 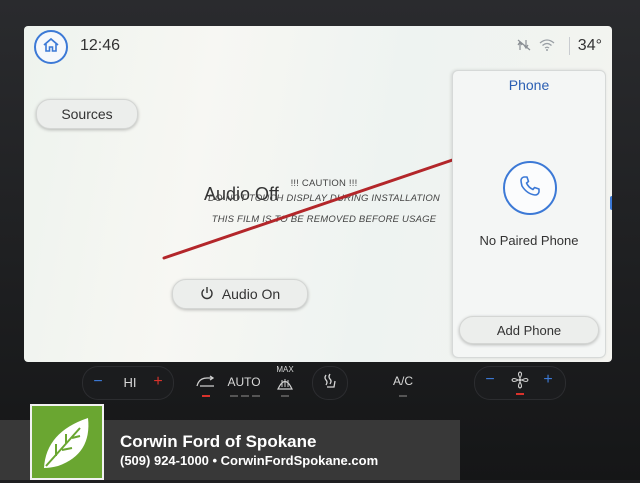 I want to click on dealer-contact: (509) 924-1000 • CorwinFordSpokane.com, so click(x=249, y=460).